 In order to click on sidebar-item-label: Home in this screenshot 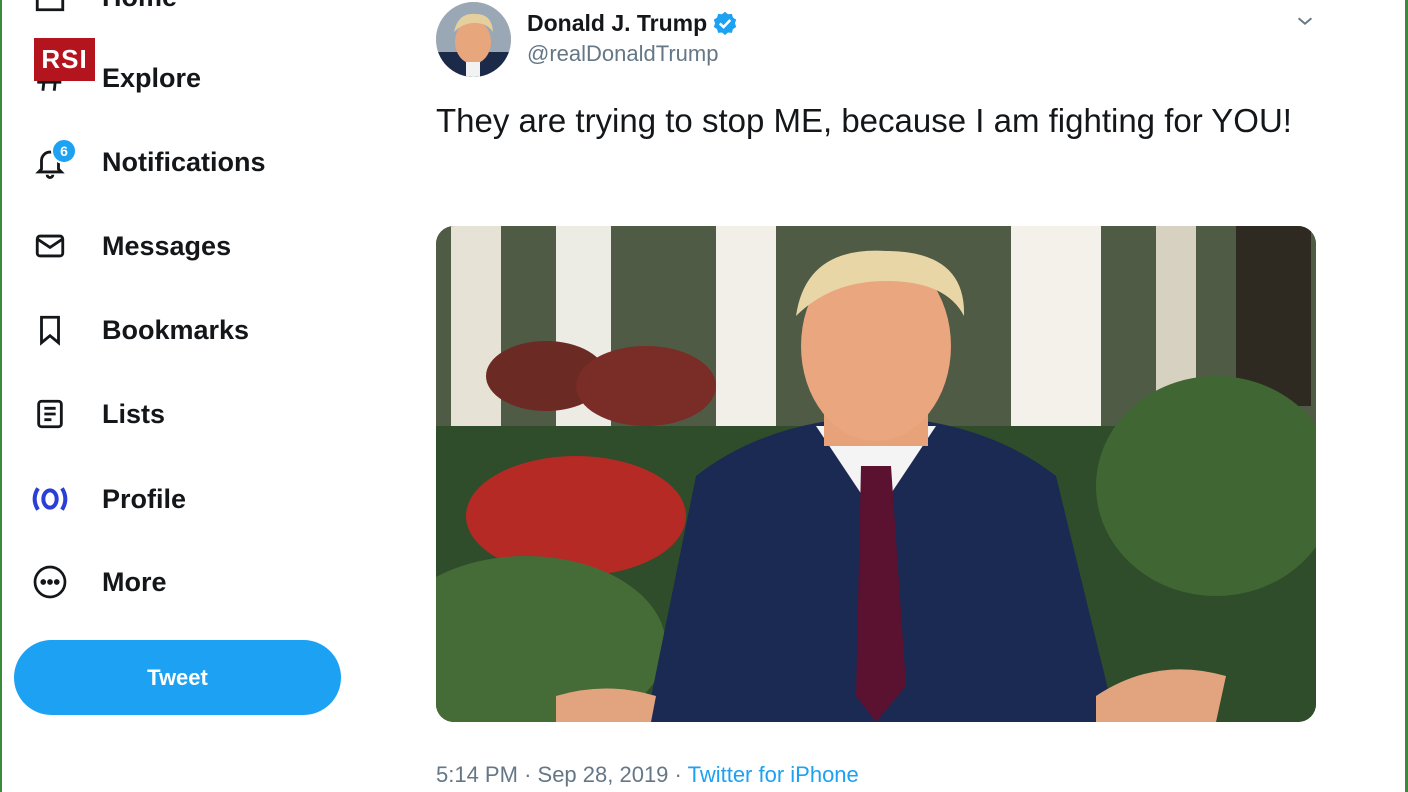, I will do `click(139, 6)`.